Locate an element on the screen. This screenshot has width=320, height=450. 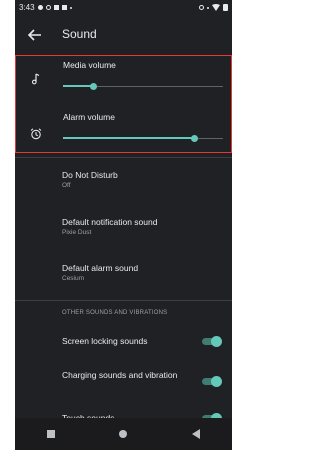
media-volume-row: Media volume is located at coordinates (123, 78).